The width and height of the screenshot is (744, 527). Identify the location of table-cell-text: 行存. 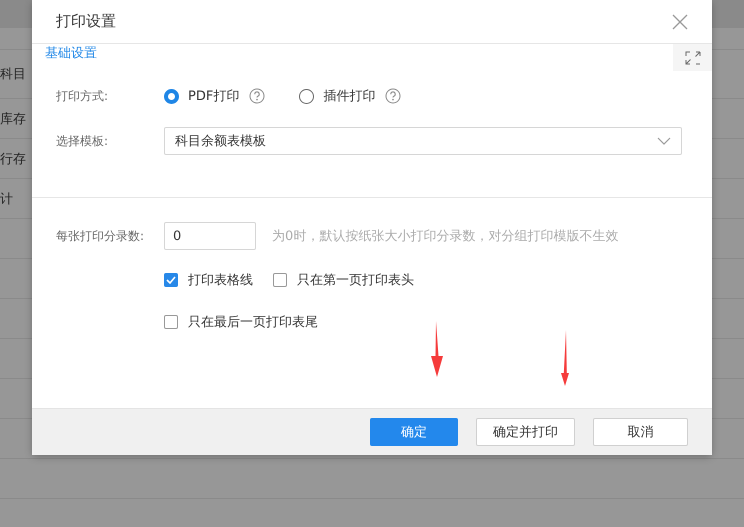
(13, 159).